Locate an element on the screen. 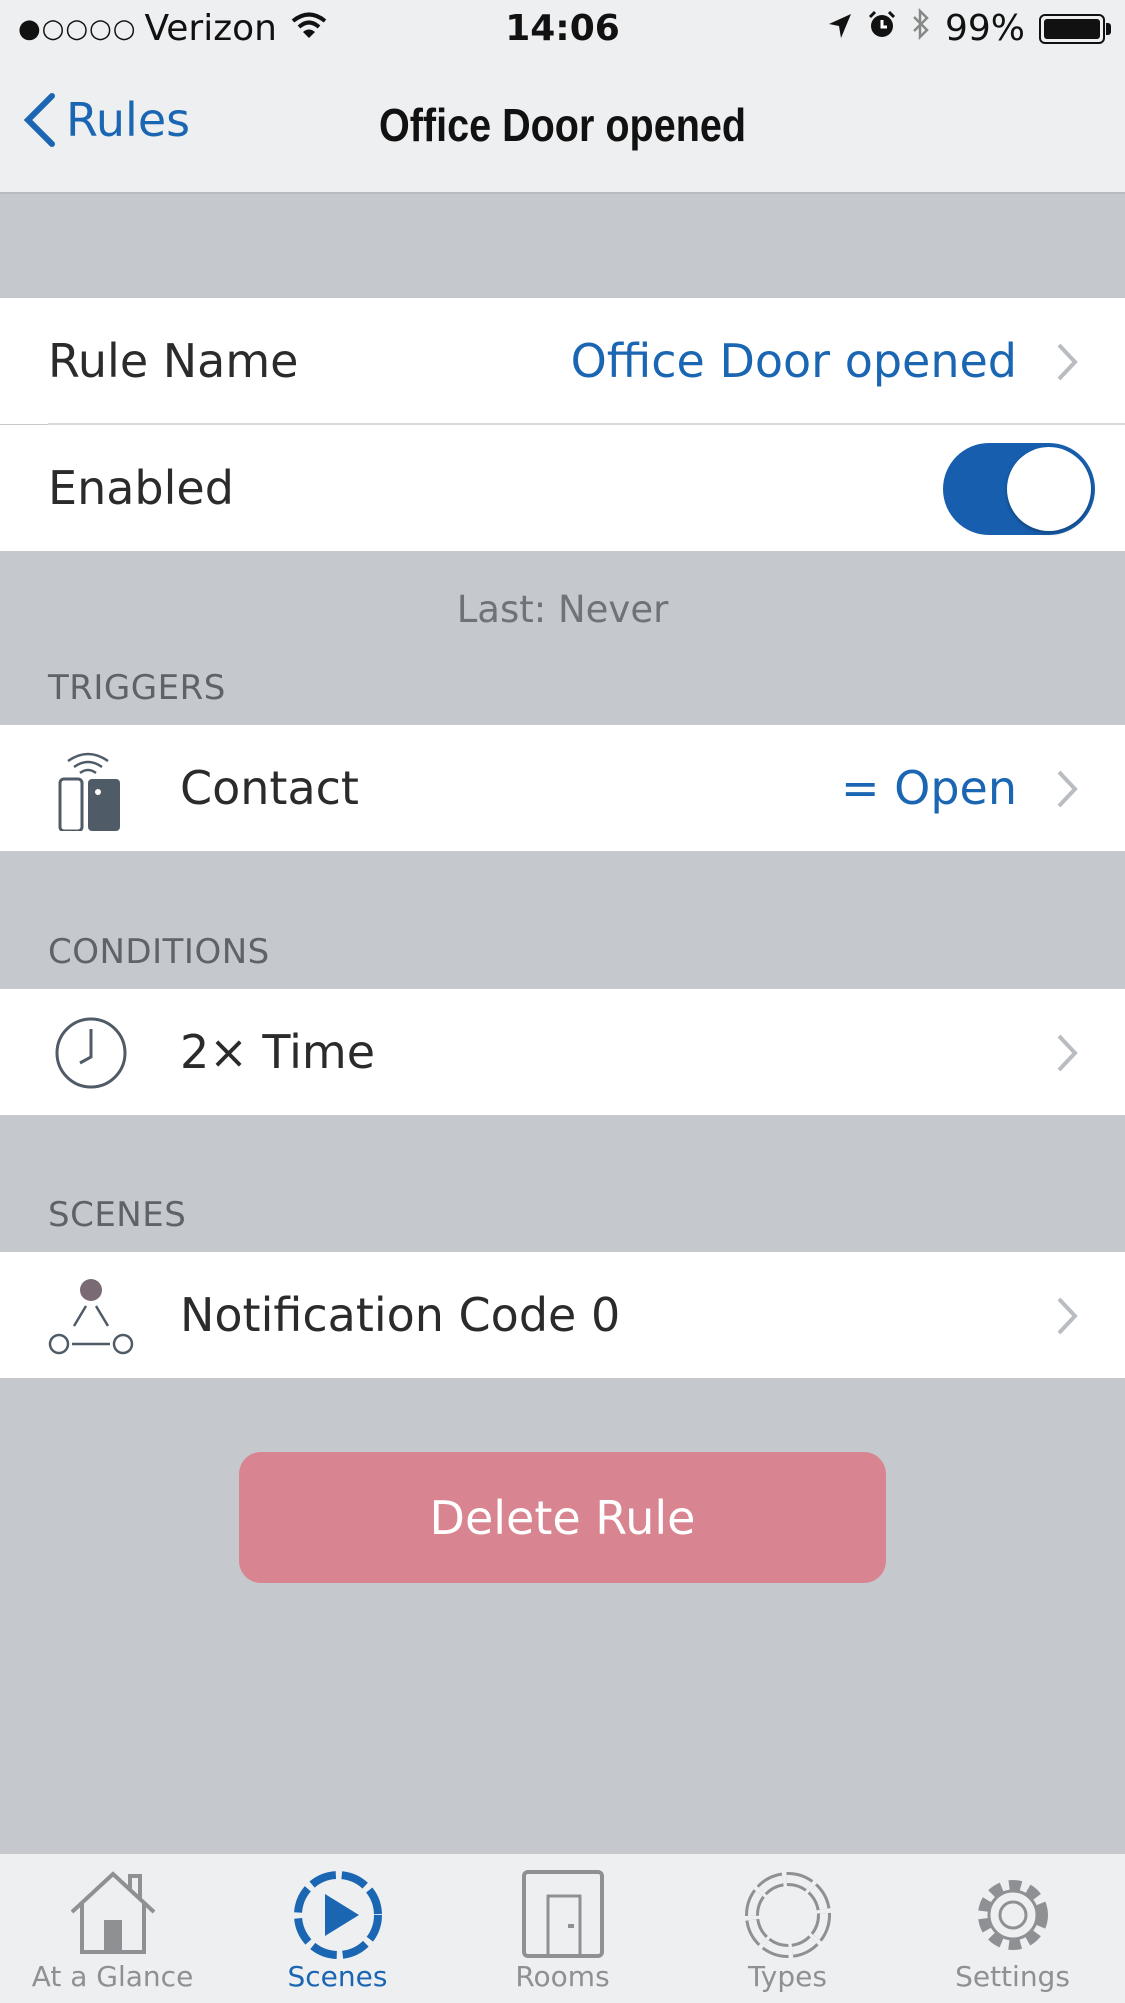  condition-label: 2× Time is located at coordinates (278, 1052).